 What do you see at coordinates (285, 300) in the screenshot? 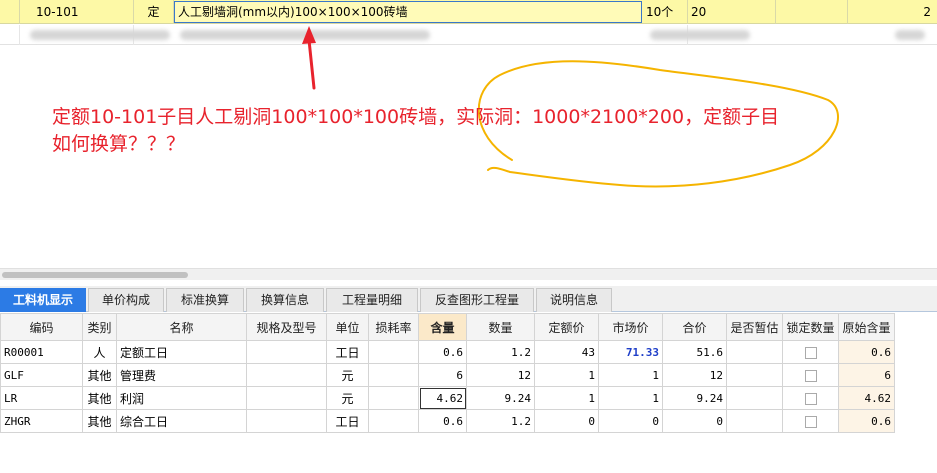
I see `tab-conversion-info: 换算信息` at bounding box center [285, 300].